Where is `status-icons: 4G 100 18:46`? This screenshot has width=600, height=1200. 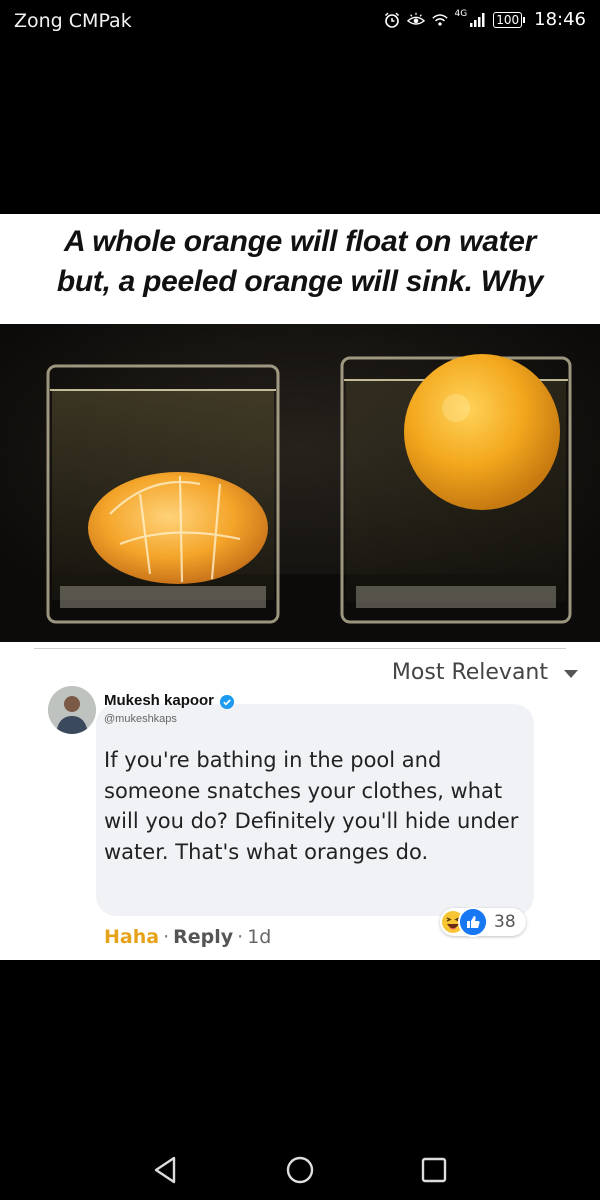 status-icons: 4G 100 18:46 is located at coordinates (484, 19).